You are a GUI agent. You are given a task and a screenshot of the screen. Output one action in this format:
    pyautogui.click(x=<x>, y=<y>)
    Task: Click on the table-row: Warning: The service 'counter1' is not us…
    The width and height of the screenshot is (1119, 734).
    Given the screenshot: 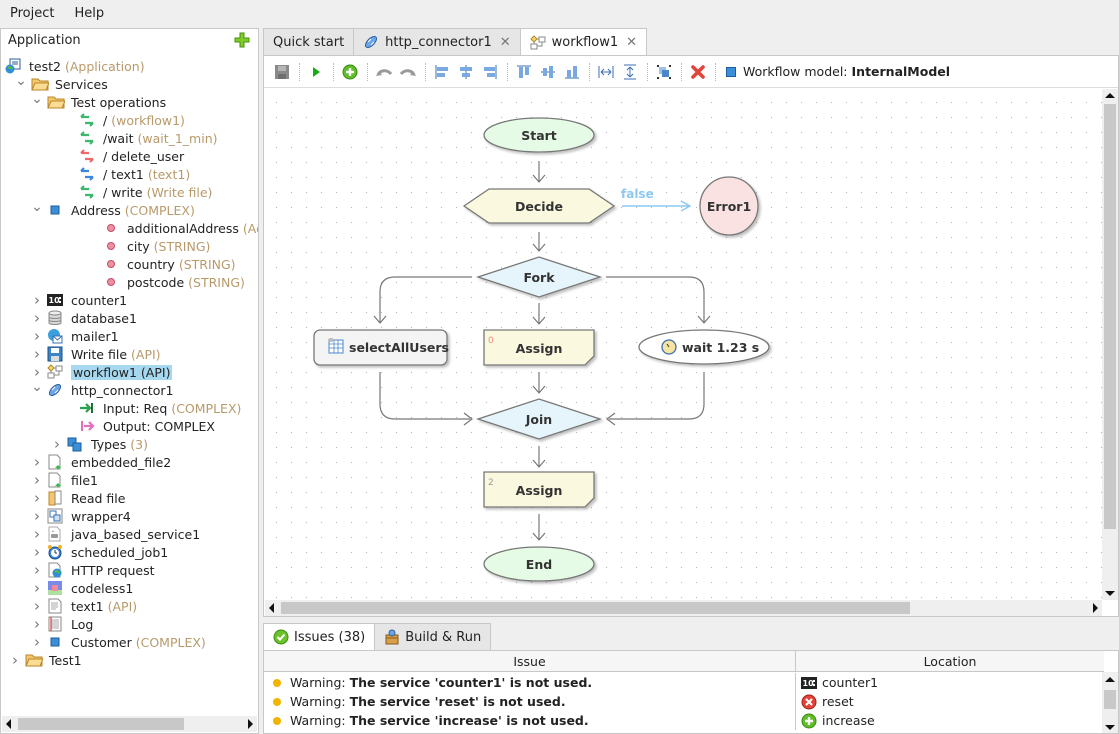 What is the action you would take?
    pyautogui.click(x=684, y=682)
    